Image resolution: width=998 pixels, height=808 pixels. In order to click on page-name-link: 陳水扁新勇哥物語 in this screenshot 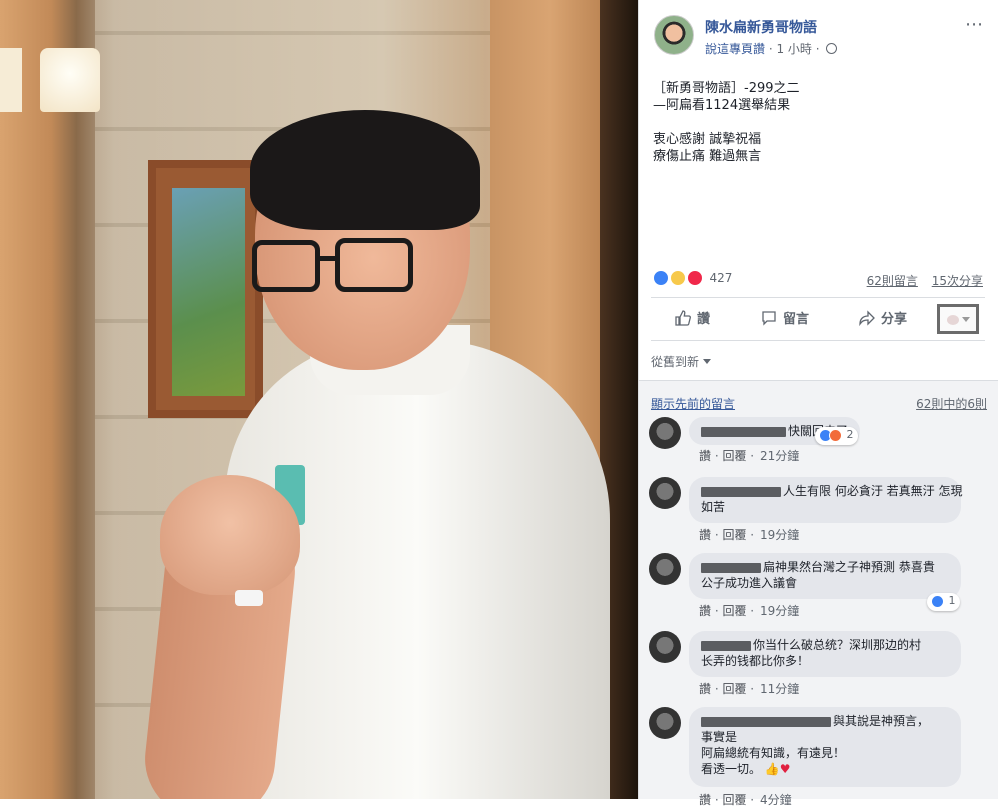, I will do `click(761, 27)`.